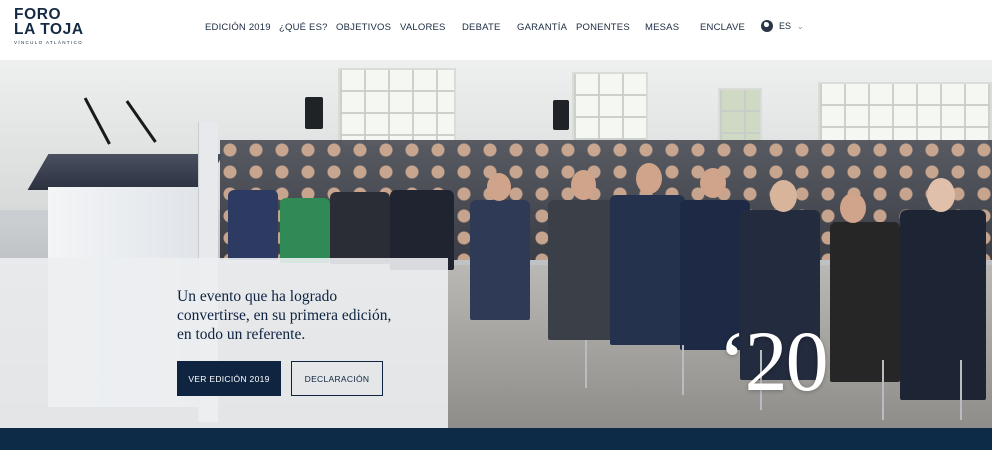  I want to click on hero-tagline-line-2: convertirse, en su primera edición,, so click(284, 315).